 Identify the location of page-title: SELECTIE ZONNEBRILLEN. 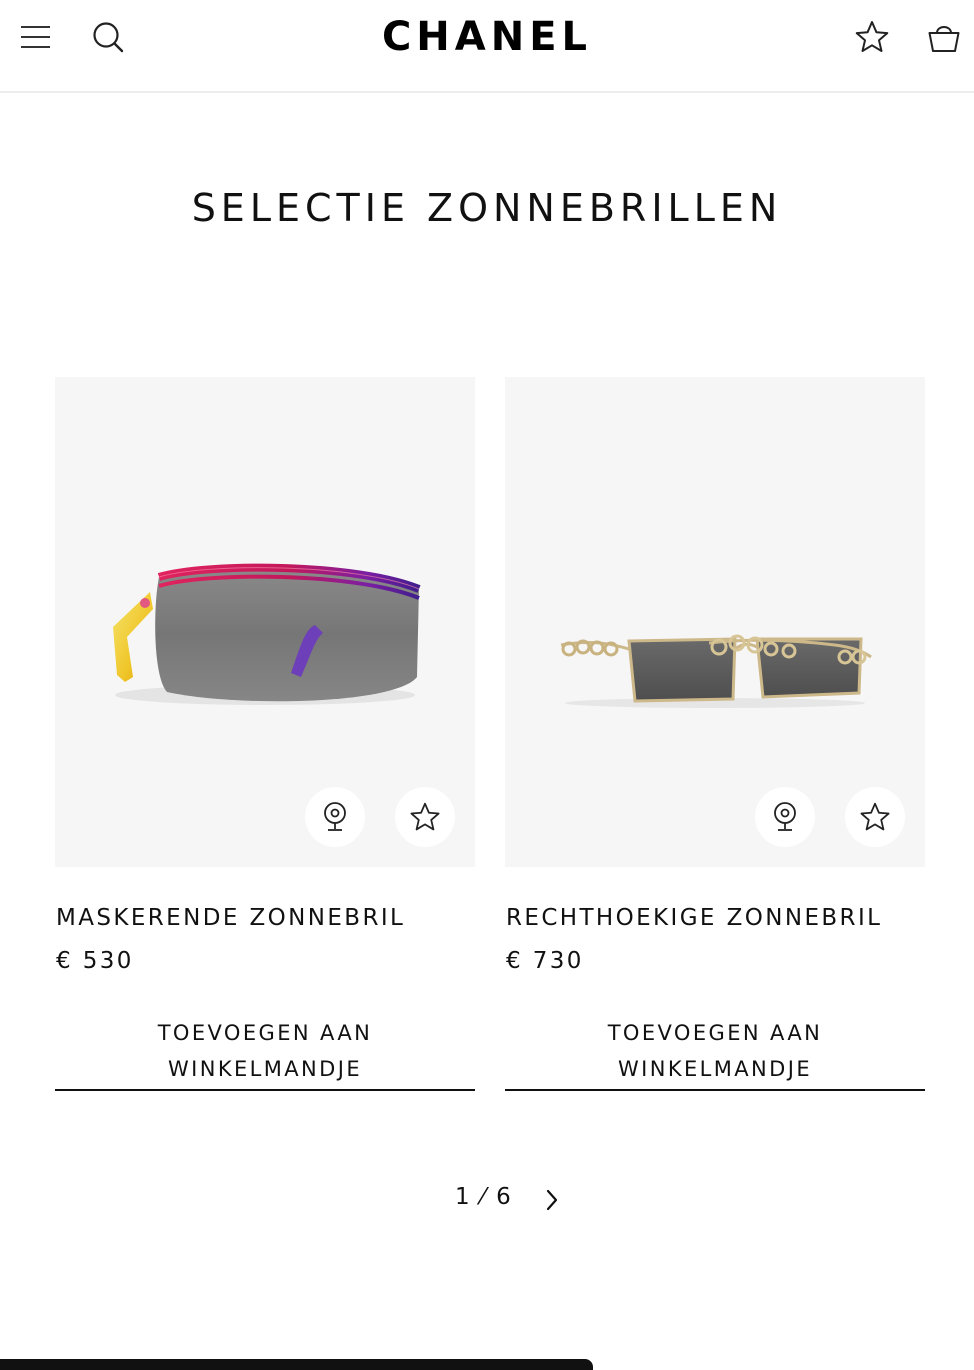
(487, 208).